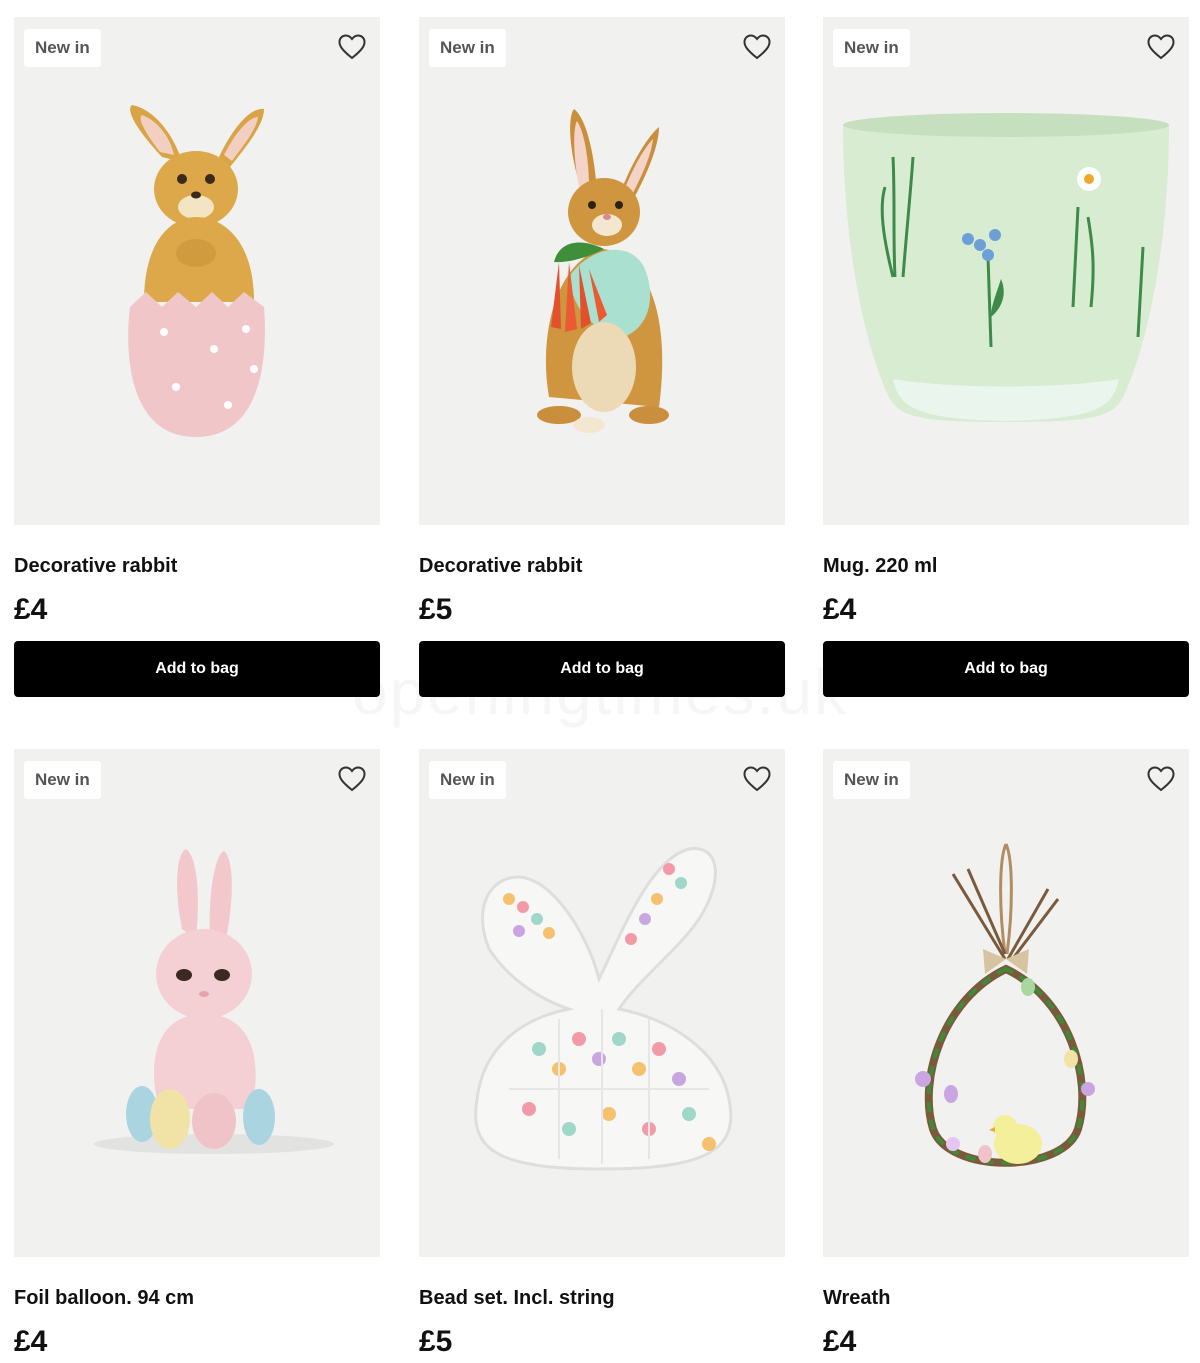 This screenshot has height=1363, width=1200. What do you see at coordinates (214, 1001) in the screenshot?
I see `pink-bunny-balloon-image` at bounding box center [214, 1001].